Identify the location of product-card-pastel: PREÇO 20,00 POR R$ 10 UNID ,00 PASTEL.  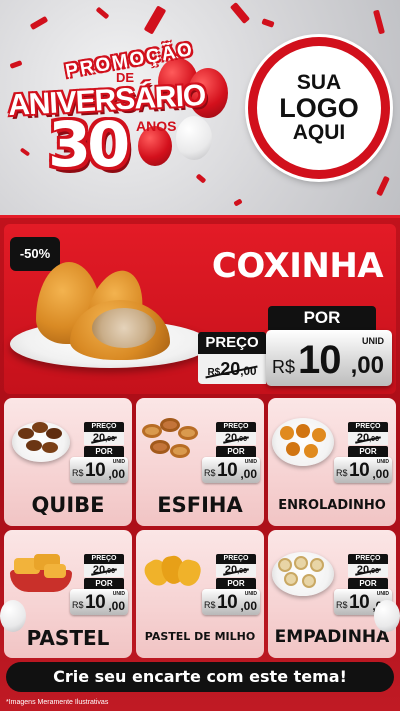
(68, 594).